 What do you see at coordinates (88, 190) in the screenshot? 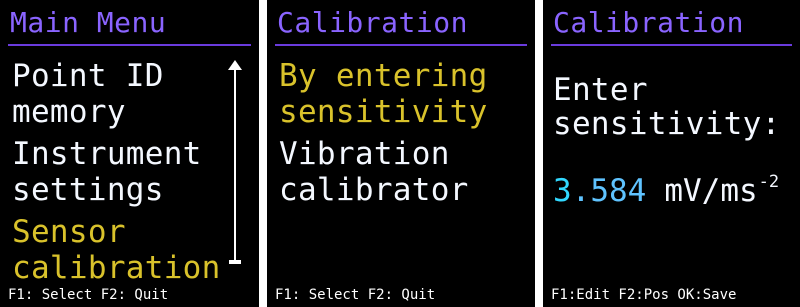
I see `menu-item-instrument-settings-line2: settings` at bounding box center [88, 190].